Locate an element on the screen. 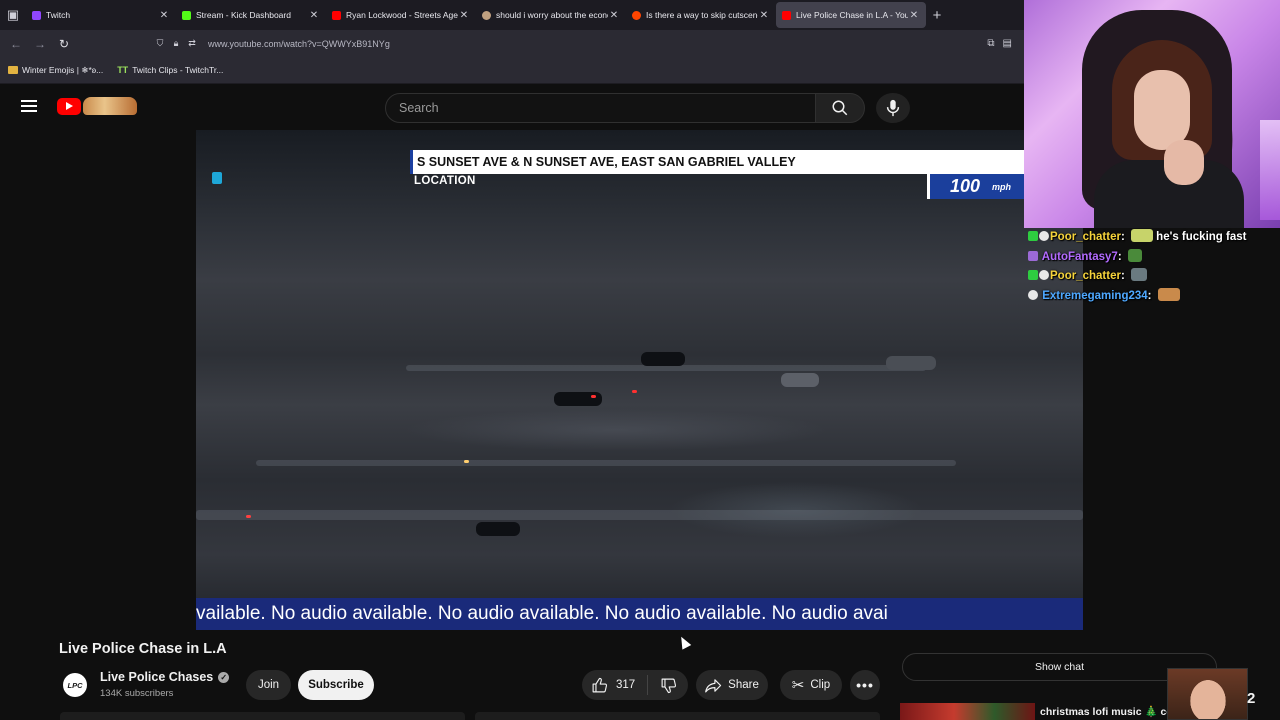 This screenshot has height=720, width=1280. tab-title: Is there a way to skip cutscenes is located at coordinates (702, 15).